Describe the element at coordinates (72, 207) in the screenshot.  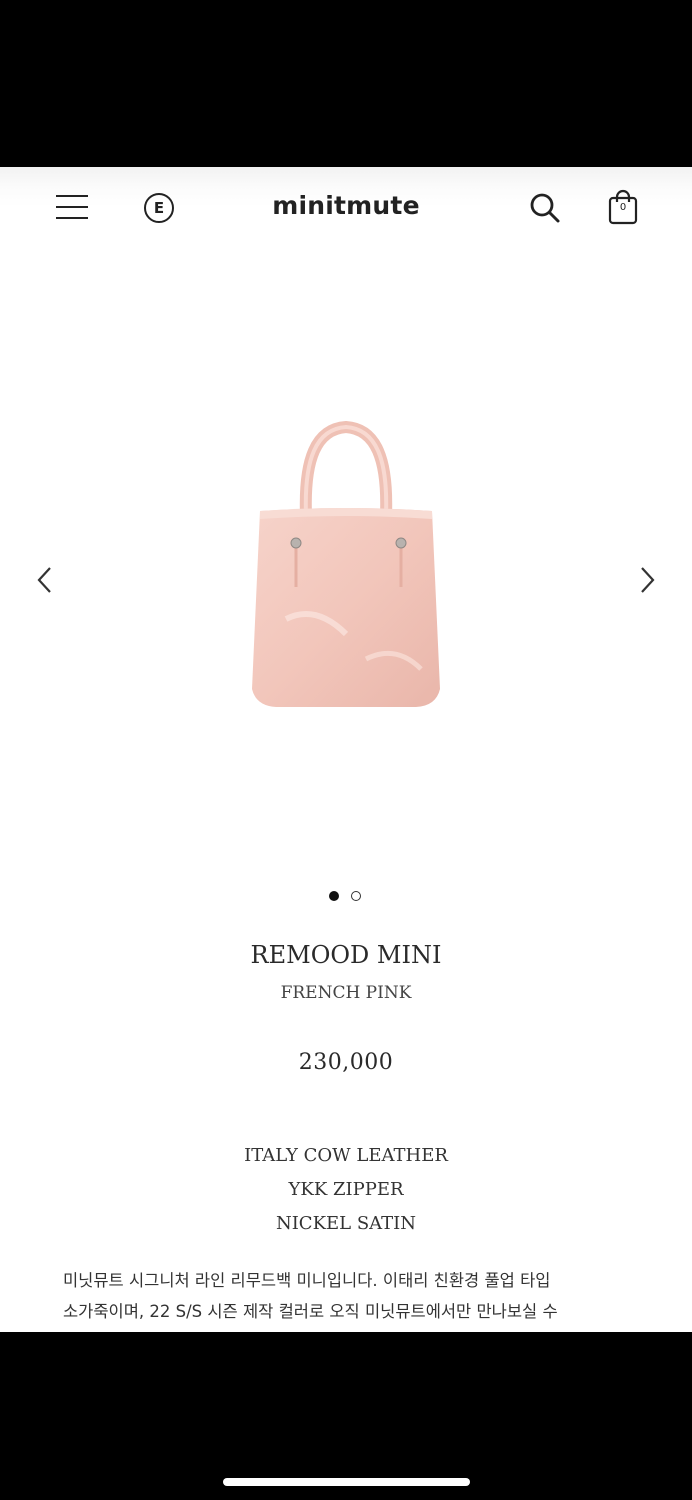
I see `menu-icon` at that location.